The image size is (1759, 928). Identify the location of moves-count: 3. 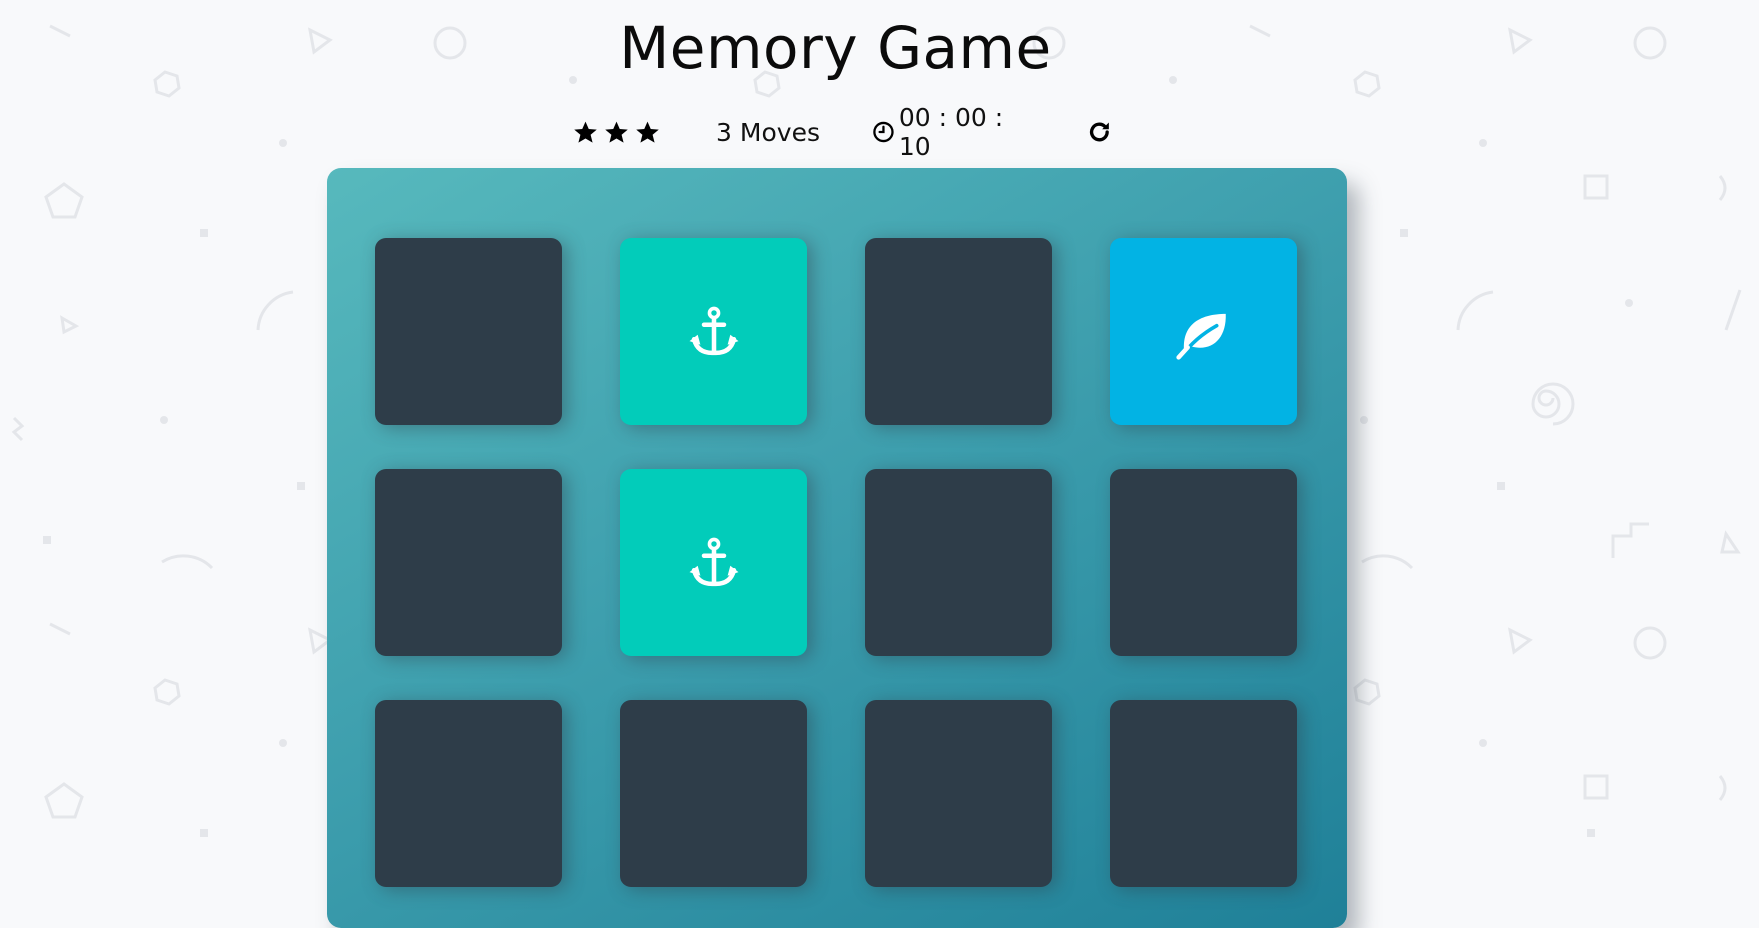
(724, 132).